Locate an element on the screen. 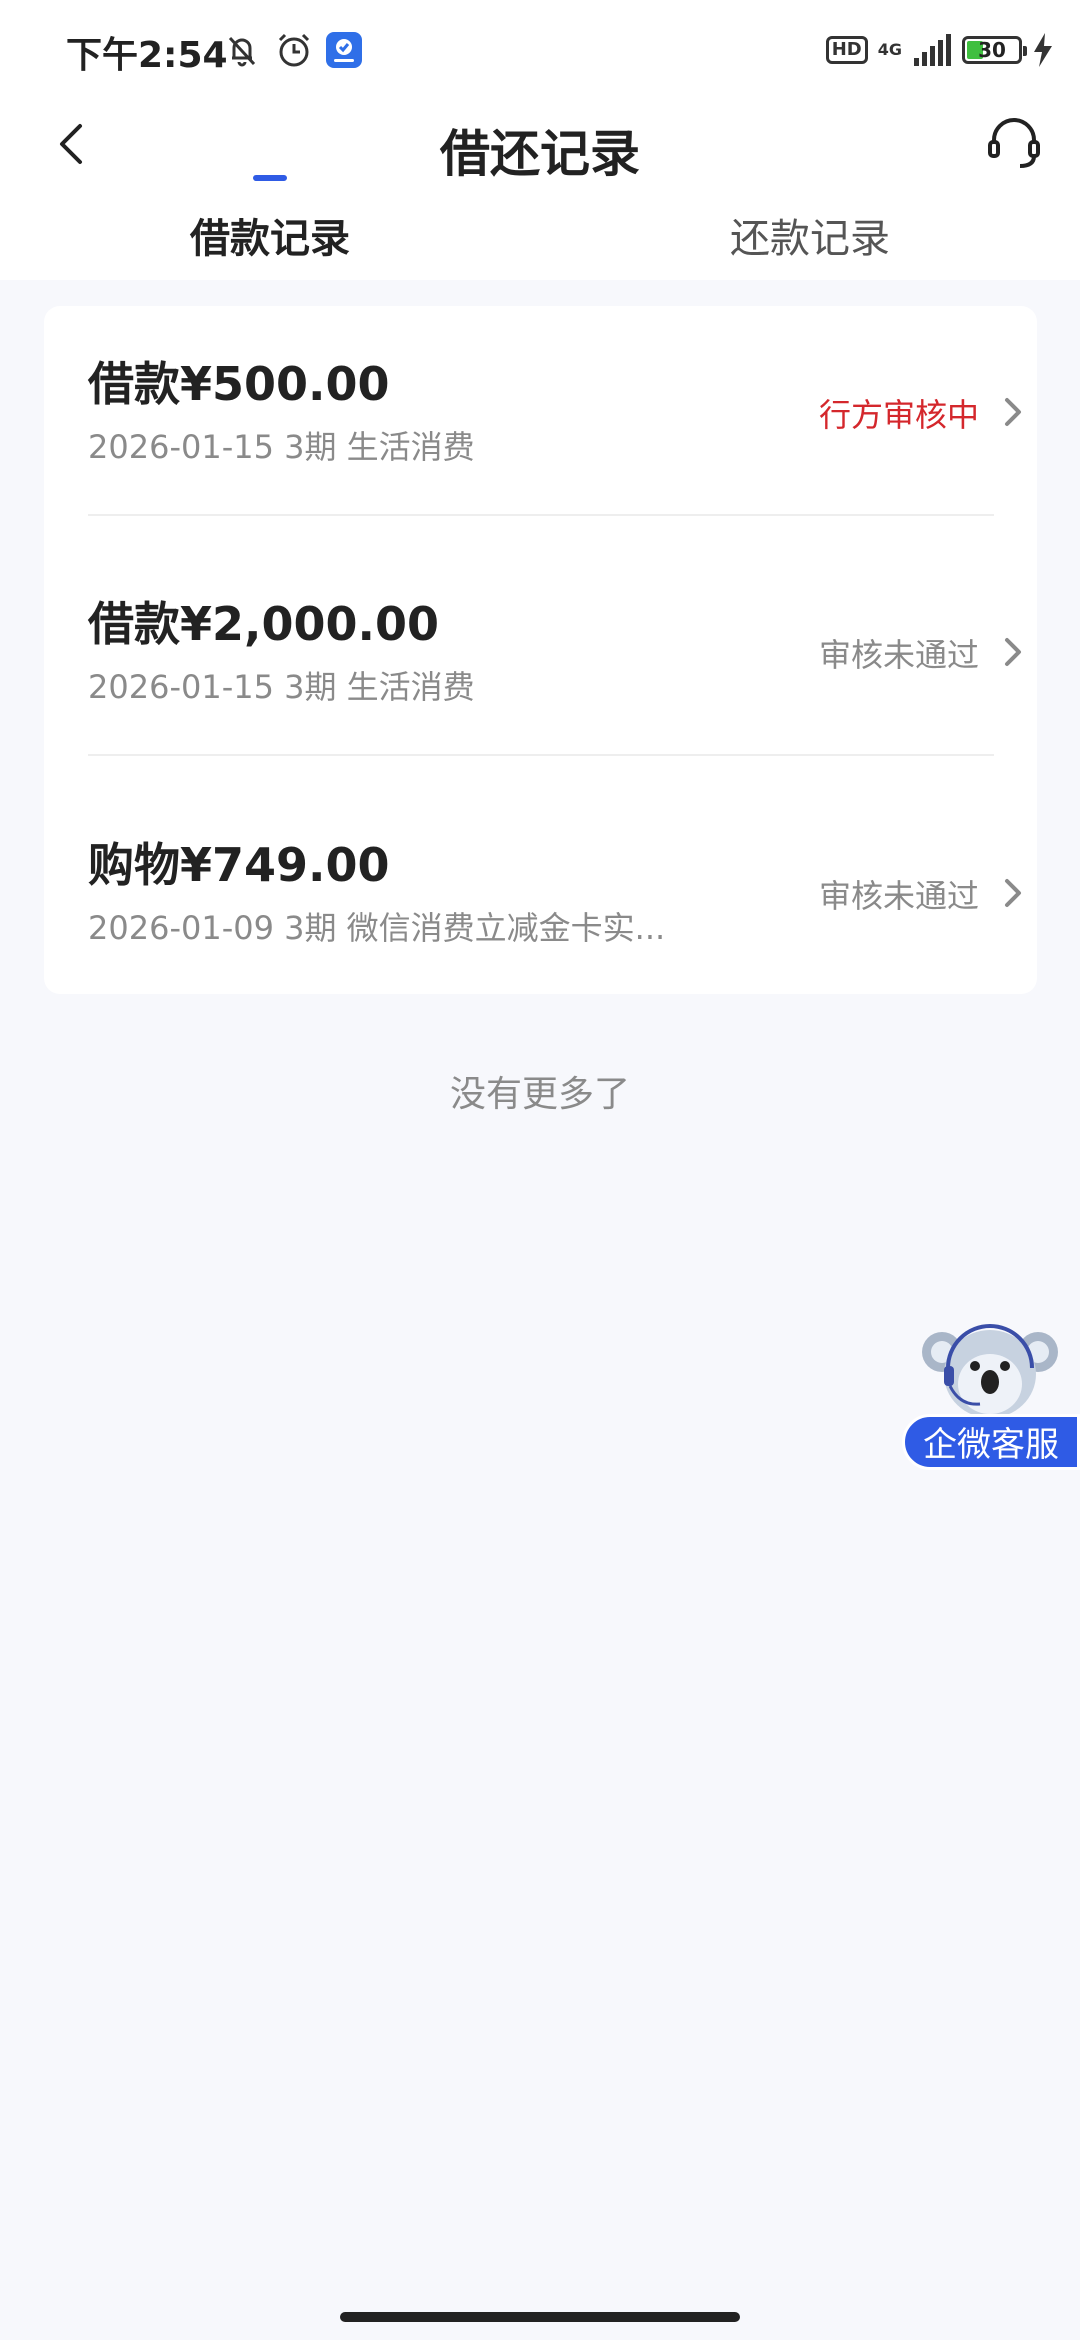  battery-level: 30 is located at coordinates (992, 50).